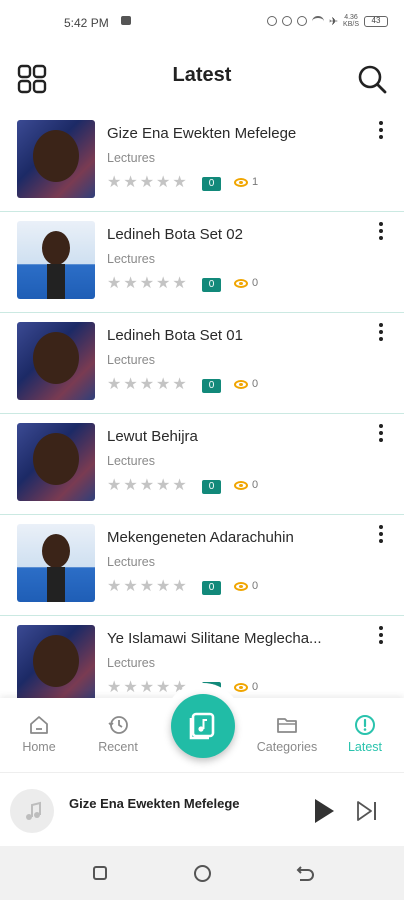 The width and height of the screenshot is (404, 900). I want to click on nav-categories-label: Categories, so click(287, 747).